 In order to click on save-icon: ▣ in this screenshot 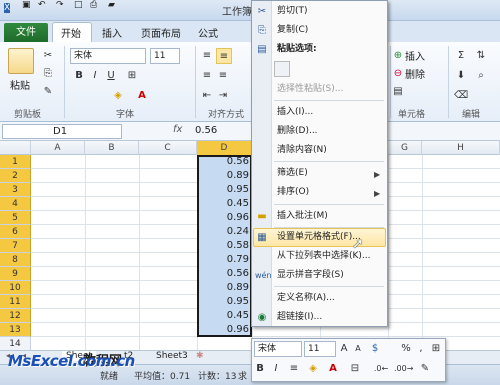, I will do `click(26, 5)`.